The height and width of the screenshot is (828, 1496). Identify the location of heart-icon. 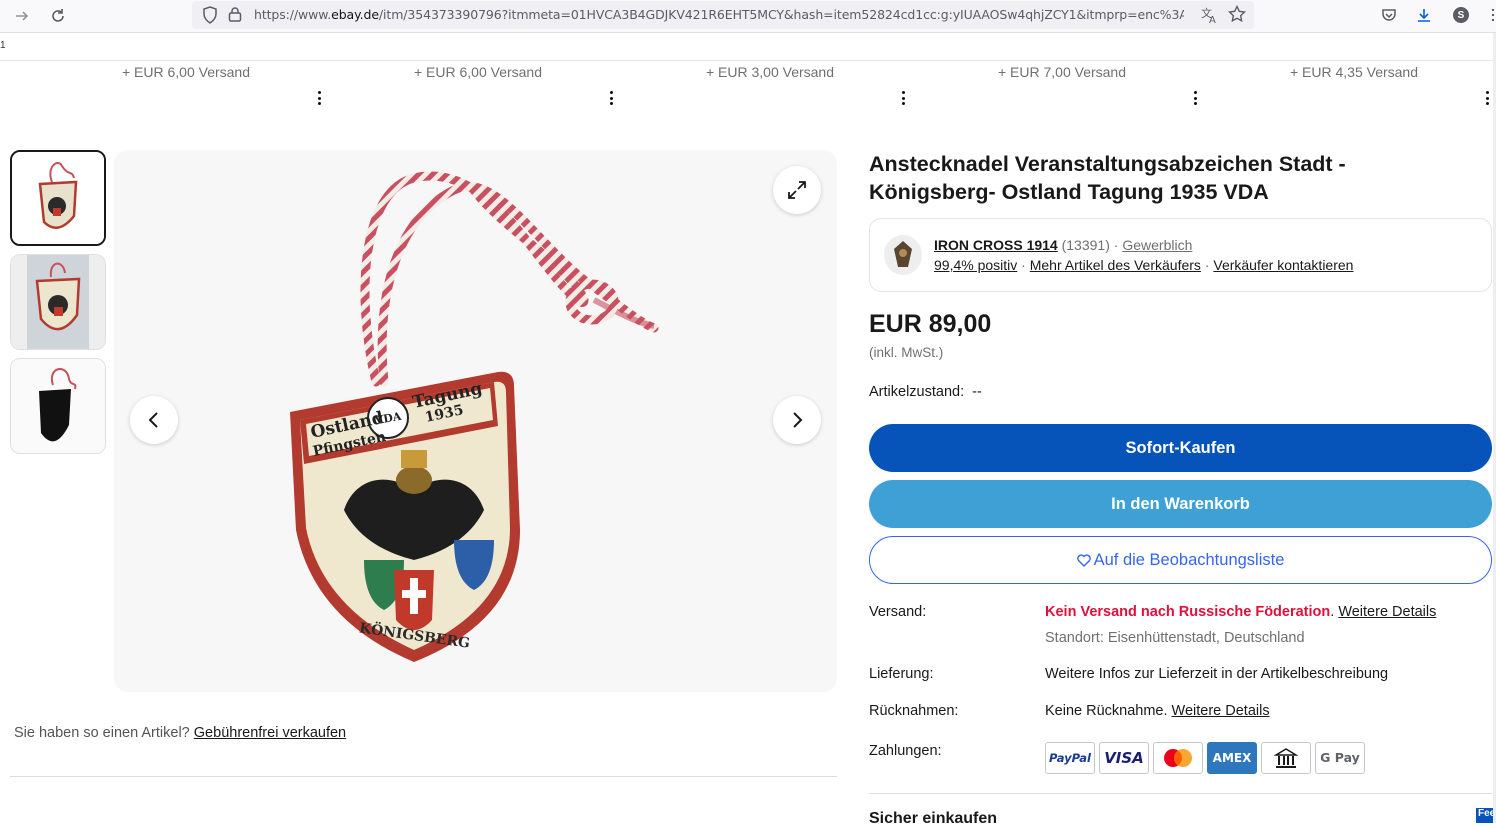
(1083, 560).